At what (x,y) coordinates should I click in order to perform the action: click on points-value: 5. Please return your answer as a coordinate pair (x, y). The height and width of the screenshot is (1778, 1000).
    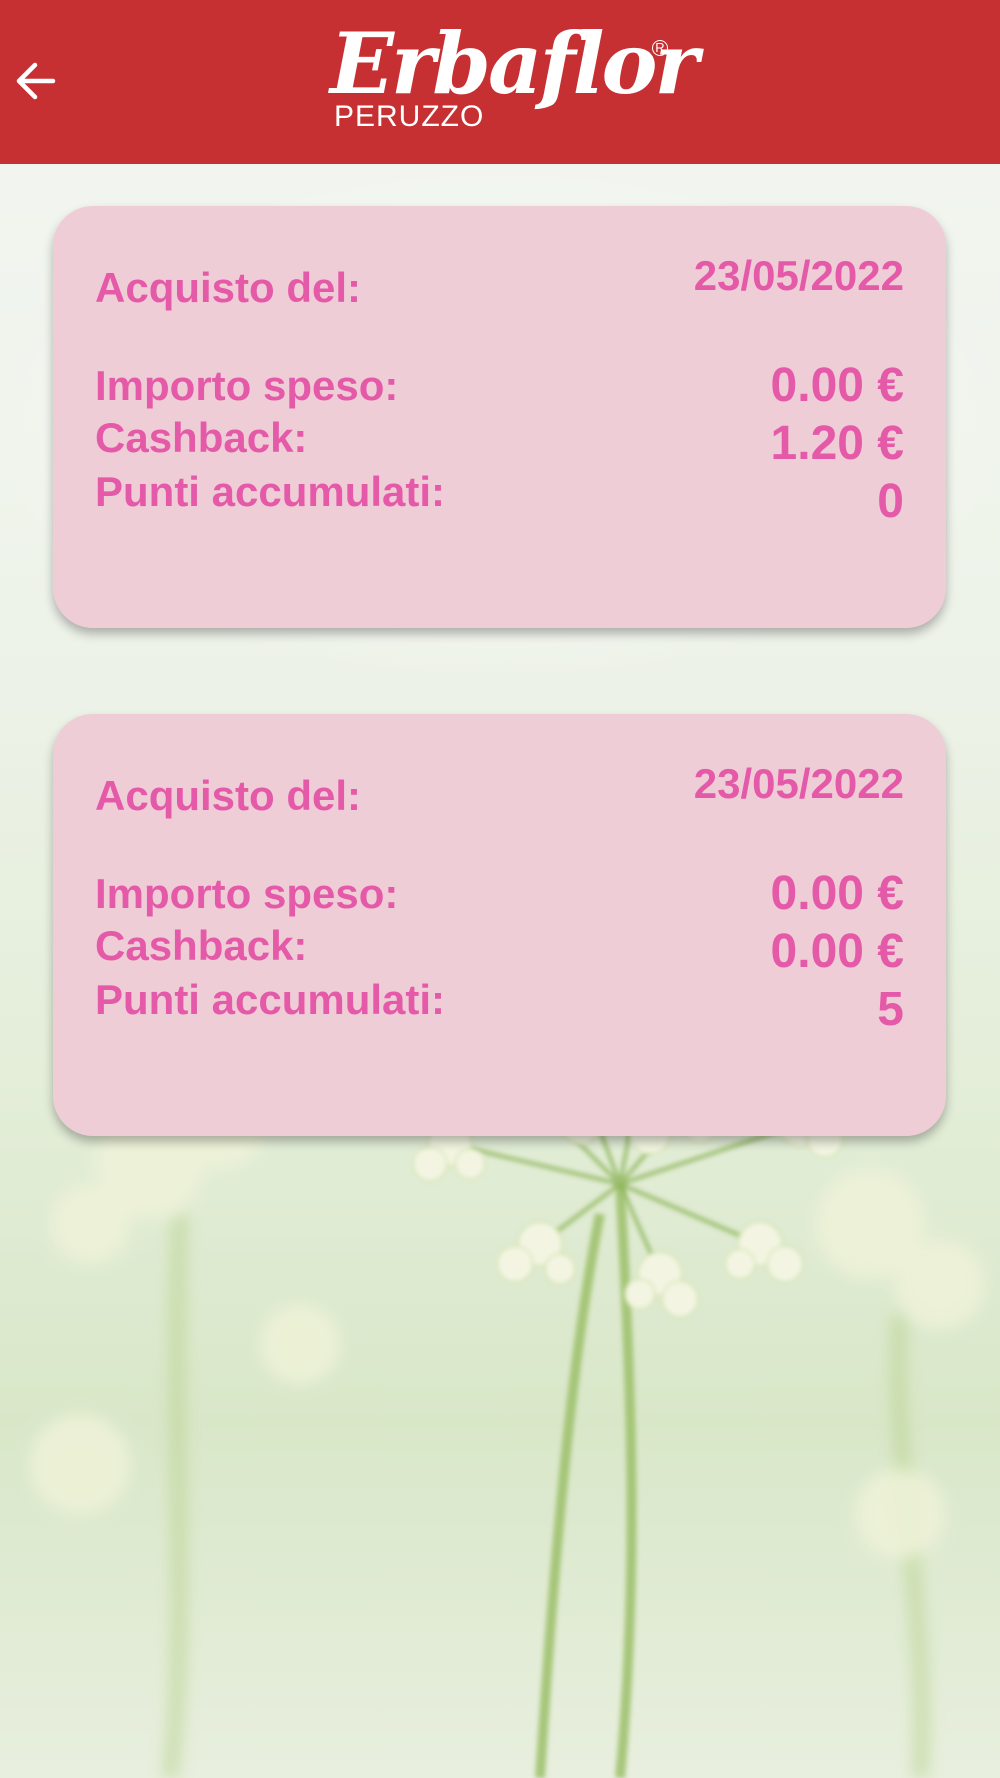
    Looking at the image, I should click on (890, 1009).